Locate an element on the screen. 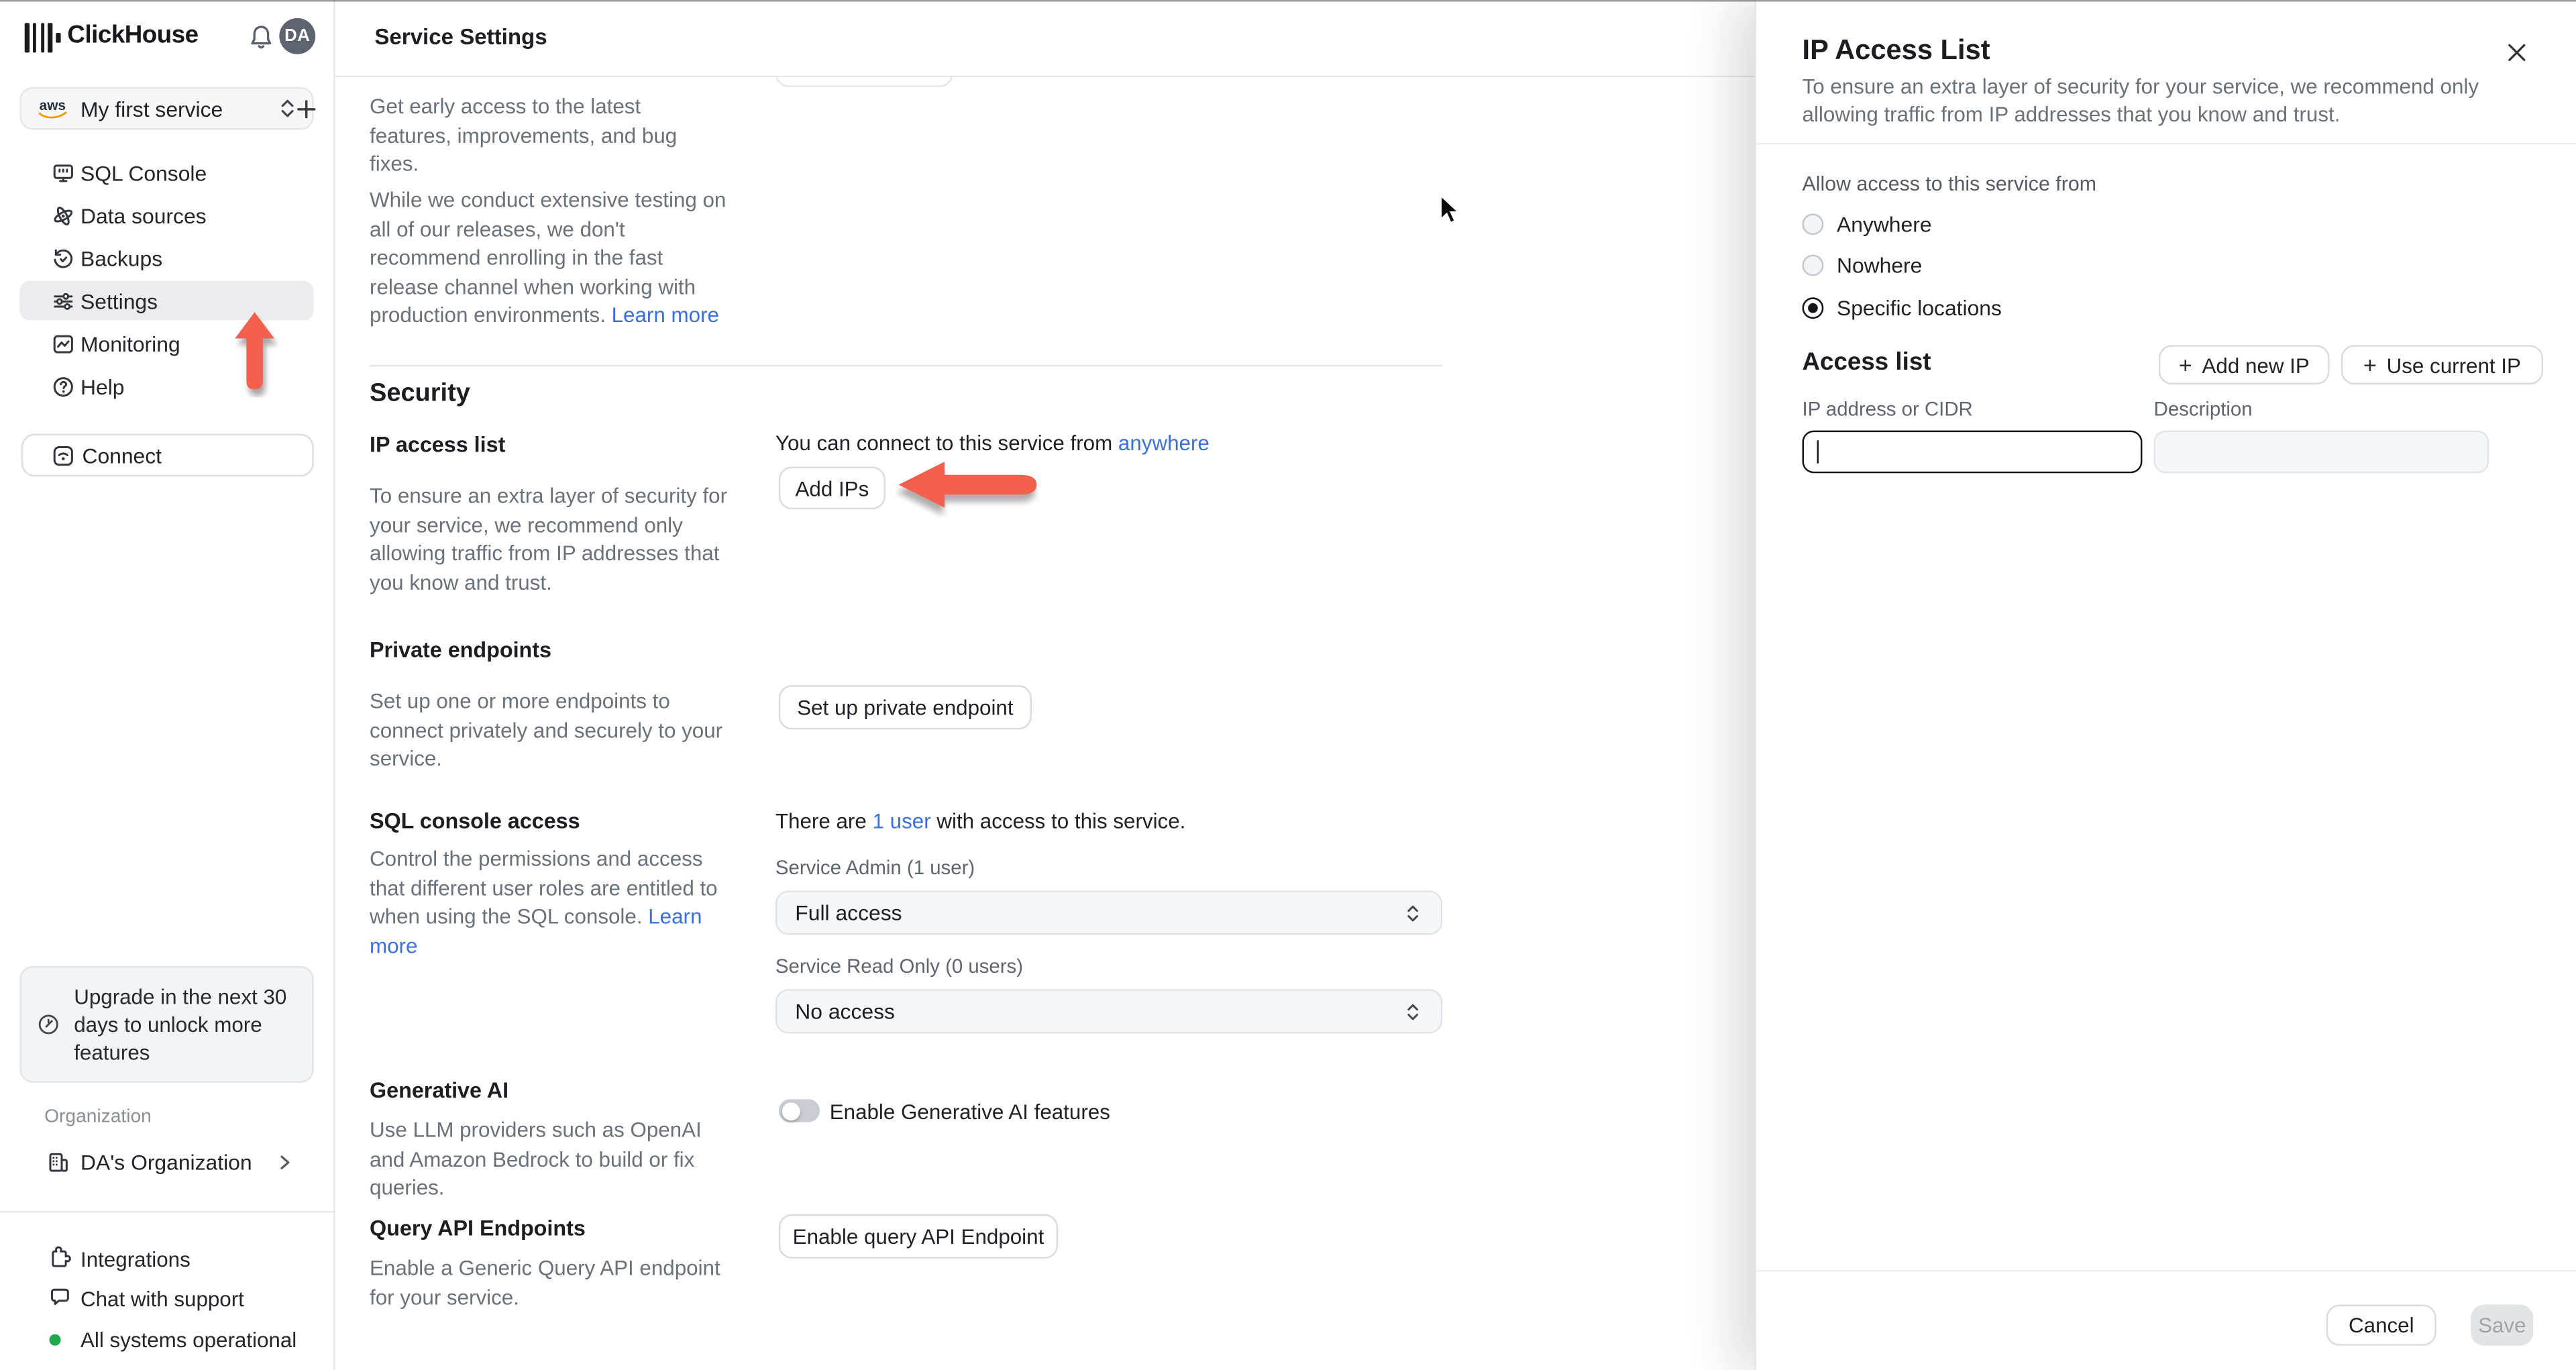 The image size is (2576, 1370). generative-ai-label: Generative AI is located at coordinates (439, 1090).